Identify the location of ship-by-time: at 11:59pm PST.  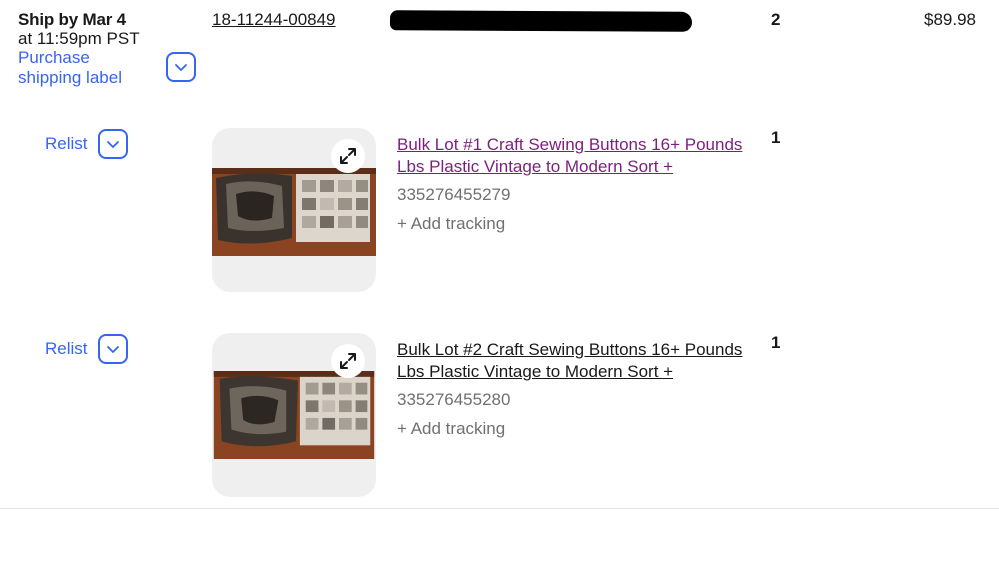
(79, 38).